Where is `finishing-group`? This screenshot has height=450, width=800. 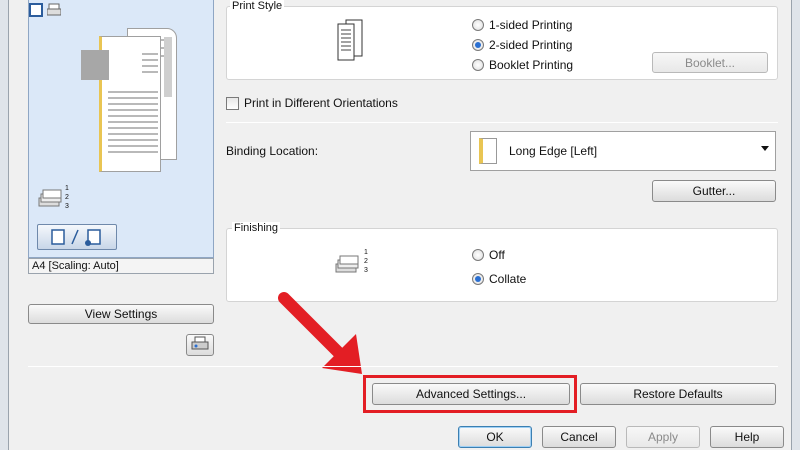
finishing-group is located at coordinates (502, 265).